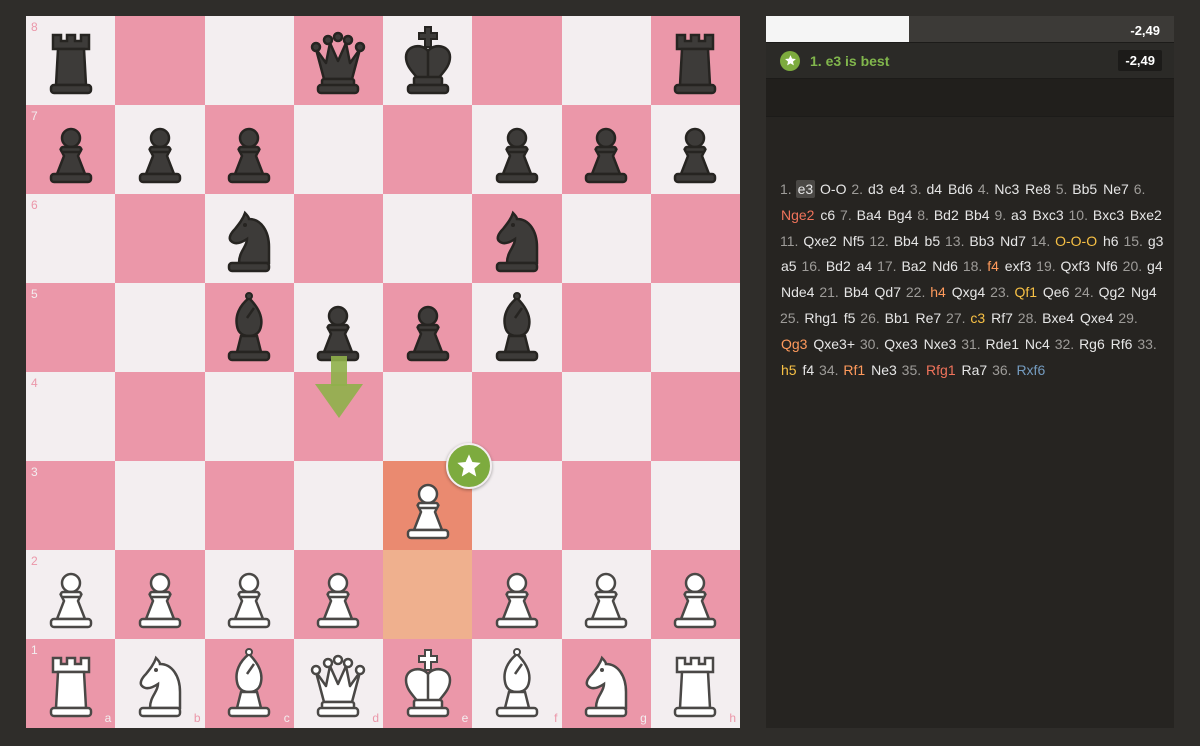 The height and width of the screenshot is (746, 1200). Describe the element at coordinates (808, 370) in the screenshot. I see `move-black: f4` at that location.